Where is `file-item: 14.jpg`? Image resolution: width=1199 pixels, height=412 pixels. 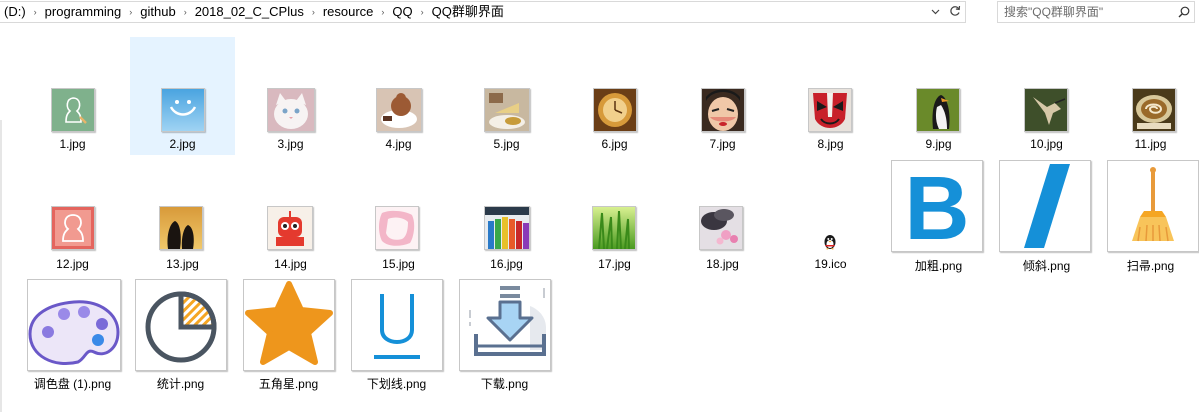
file-item: 14.jpg is located at coordinates (290, 217).